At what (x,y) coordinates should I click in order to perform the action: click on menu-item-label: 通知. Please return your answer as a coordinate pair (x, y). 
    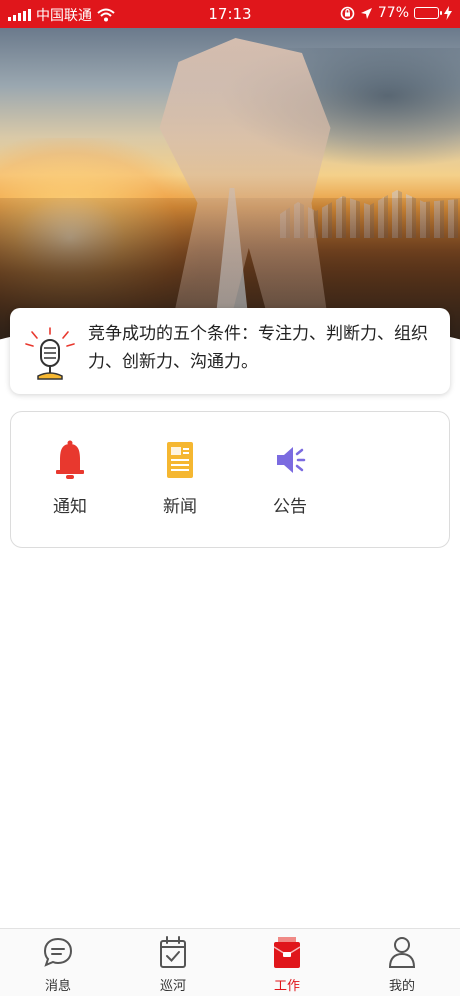
    Looking at the image, I should click on (70, 507).